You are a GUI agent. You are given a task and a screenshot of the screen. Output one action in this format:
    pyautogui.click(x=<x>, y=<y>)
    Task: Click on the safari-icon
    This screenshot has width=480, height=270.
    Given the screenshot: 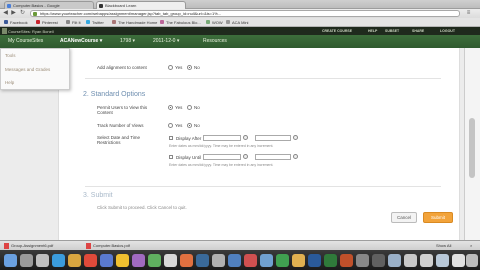 What is the action you would take?
    pyautogui.click(x=58, y=260)
    